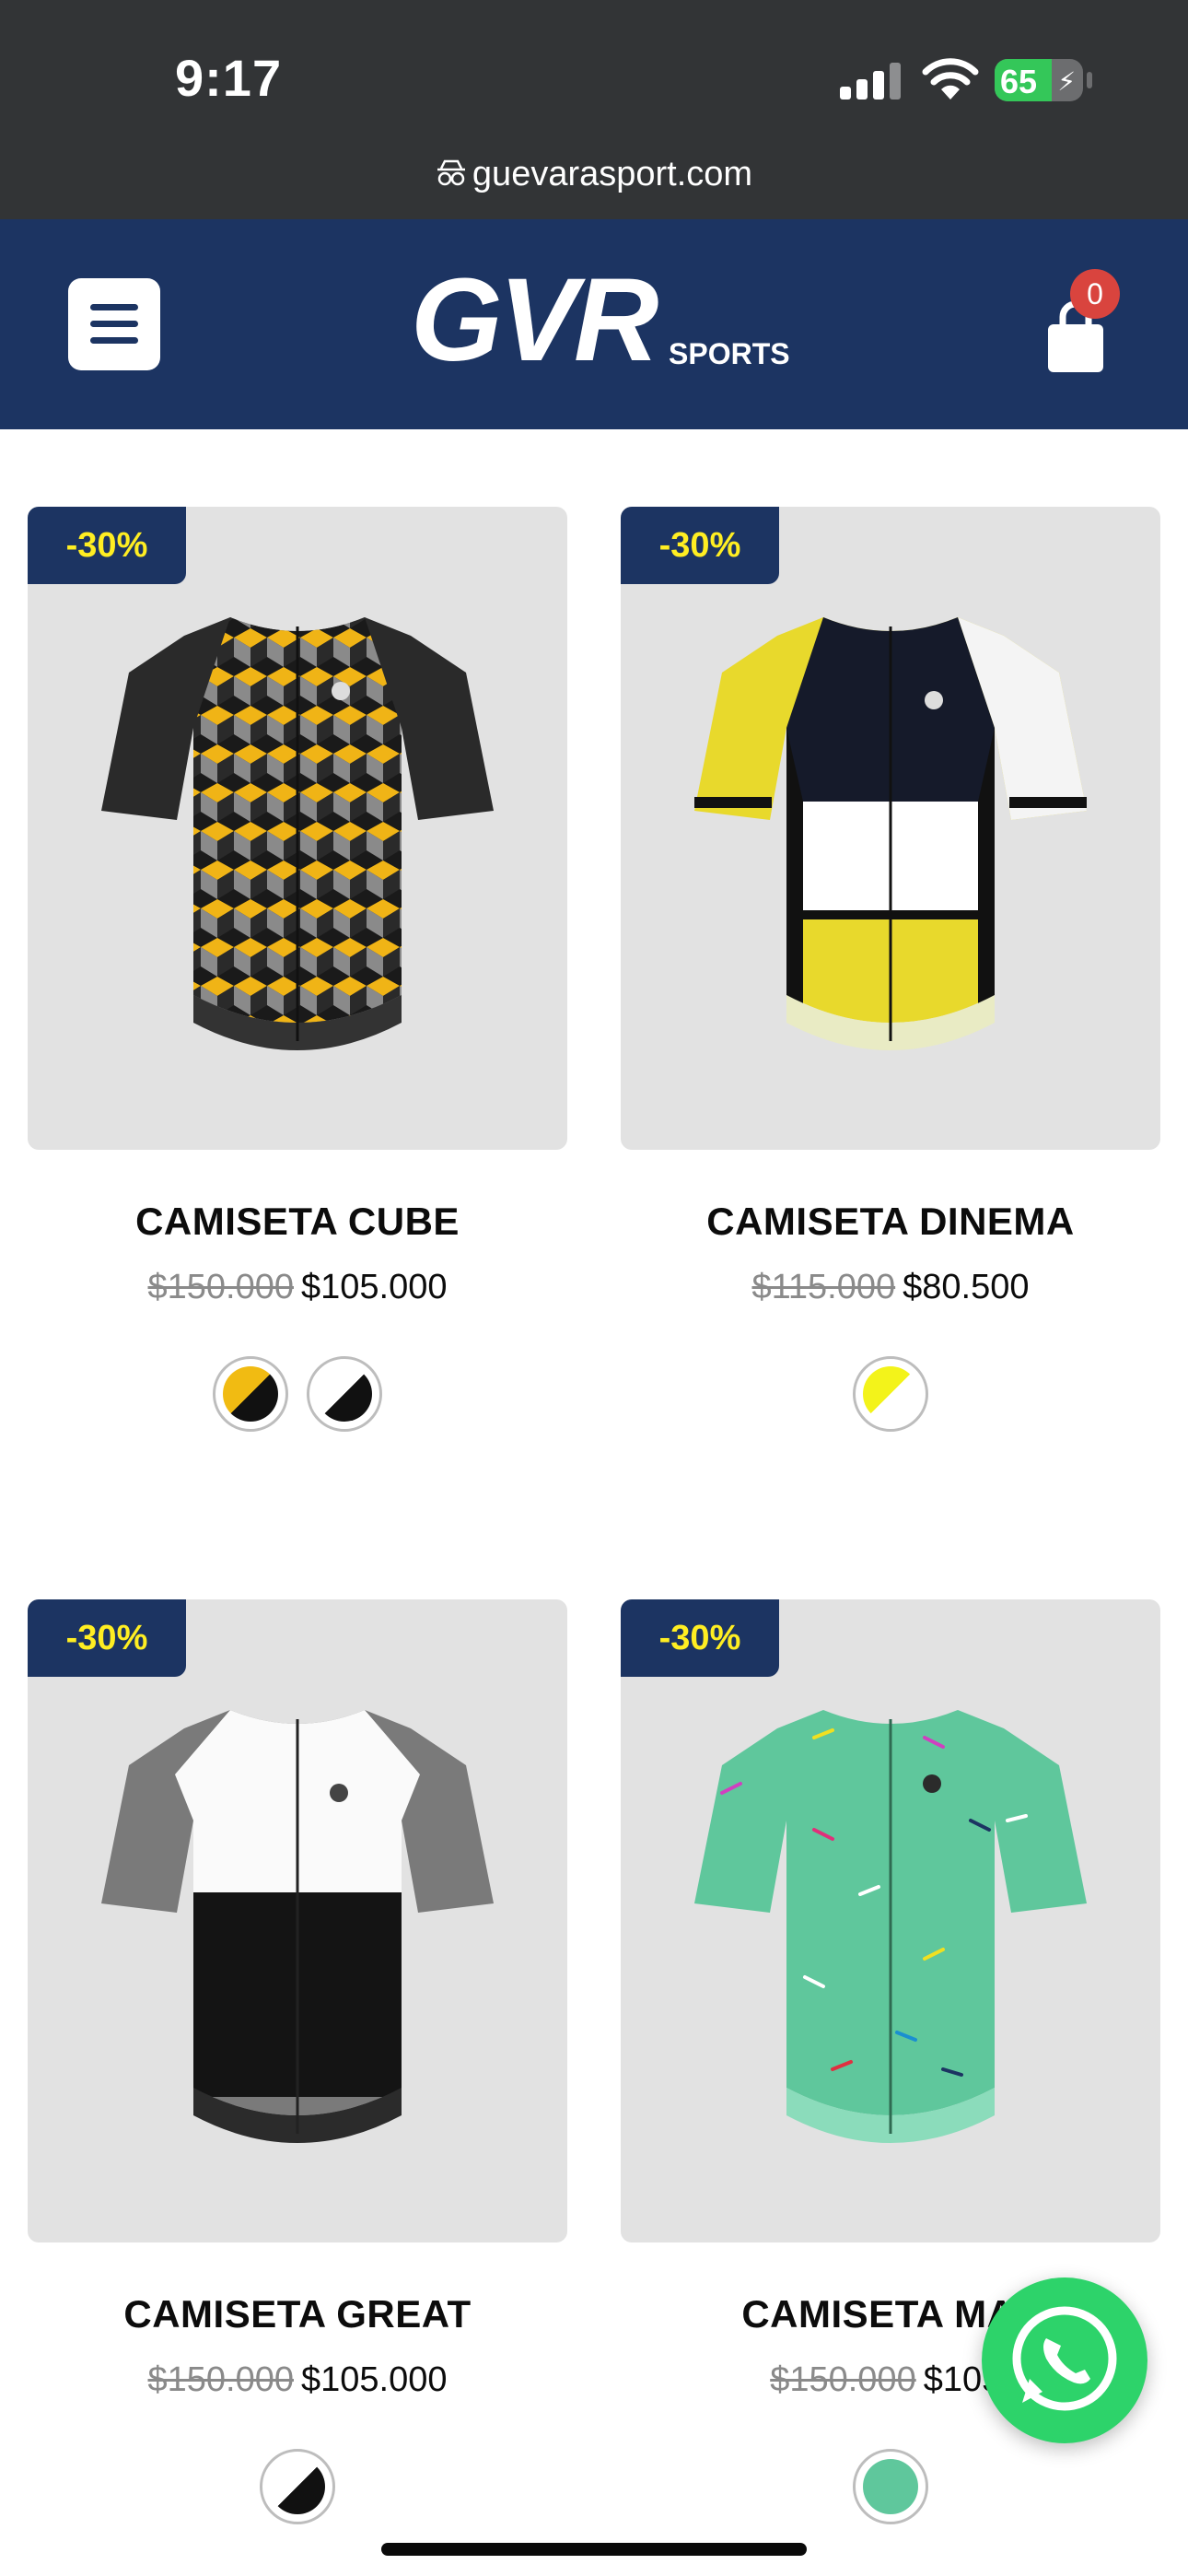  What do you see at coordinates (297, 1222) in the screenshot?
I see `product-title: CAMISETA CUBE` at bounding box center [297, 1222].